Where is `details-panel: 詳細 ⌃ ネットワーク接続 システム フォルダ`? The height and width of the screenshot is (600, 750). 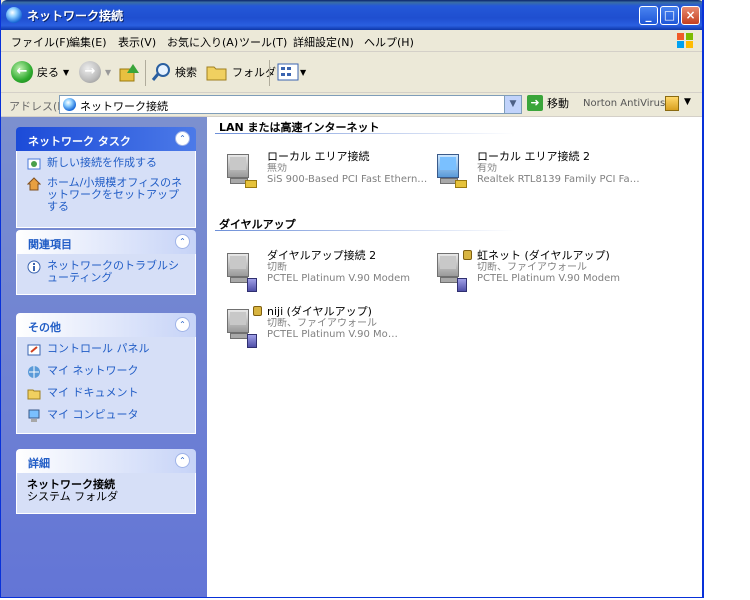
details-panel: 詳細 ⌃ ネットワーク接続 システム フォルダ is located at coordinates (106, 481).